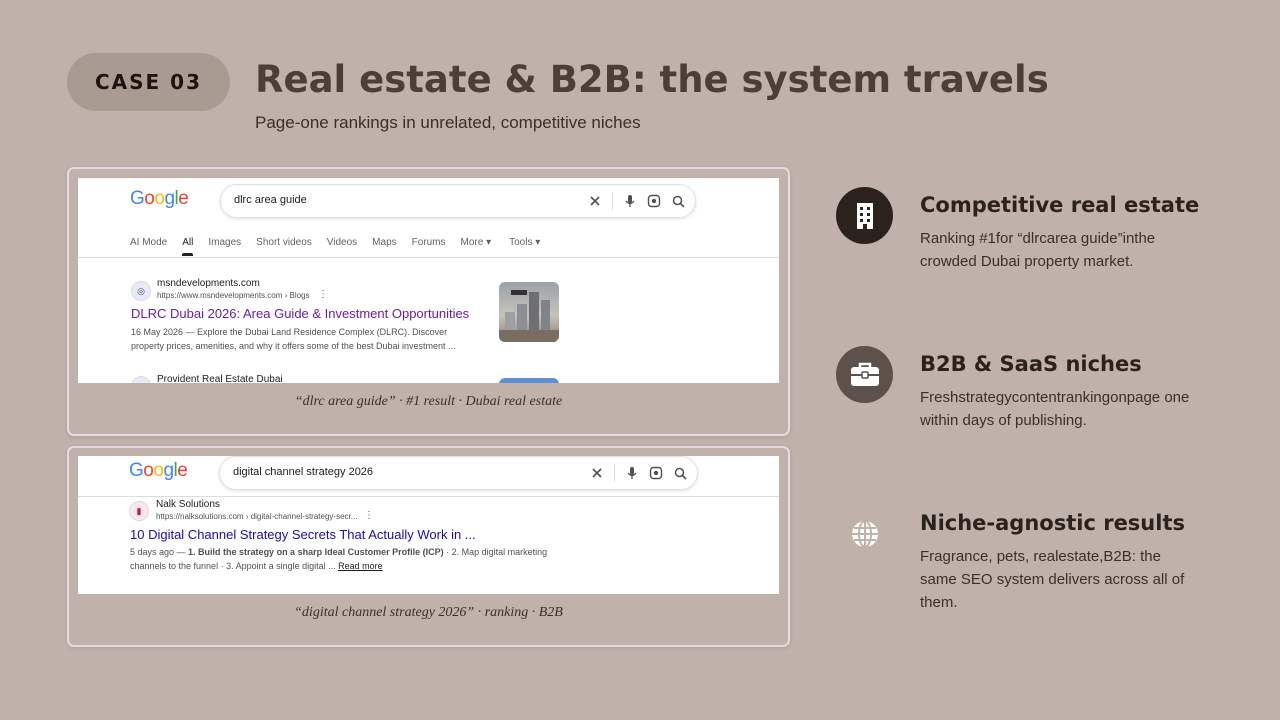  What do you see at coordinates (303, 472) in the screenshot?
I see `search-query: digital channel strategy 2026` at bounding box center [303, 472].